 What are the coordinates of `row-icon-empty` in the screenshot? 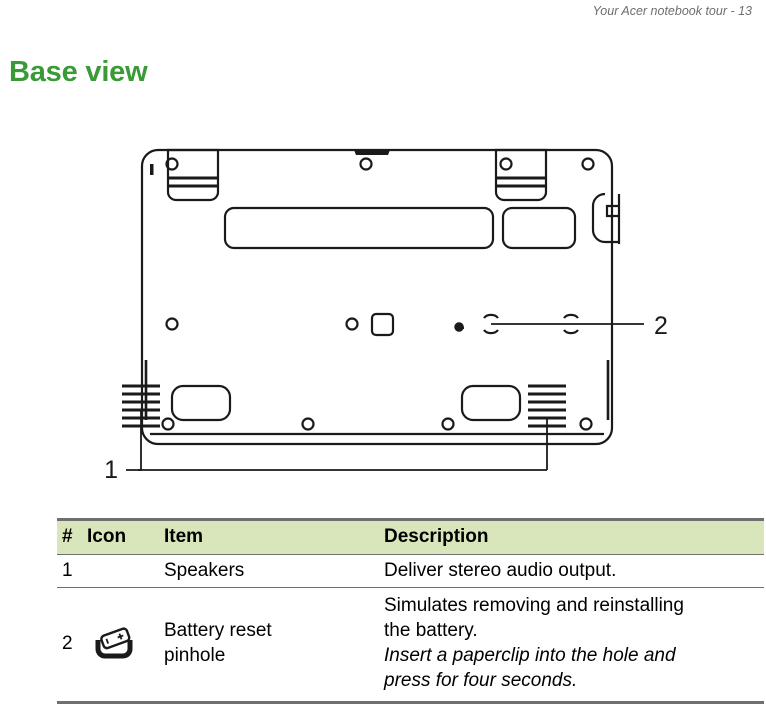 It's located at (125, 571).